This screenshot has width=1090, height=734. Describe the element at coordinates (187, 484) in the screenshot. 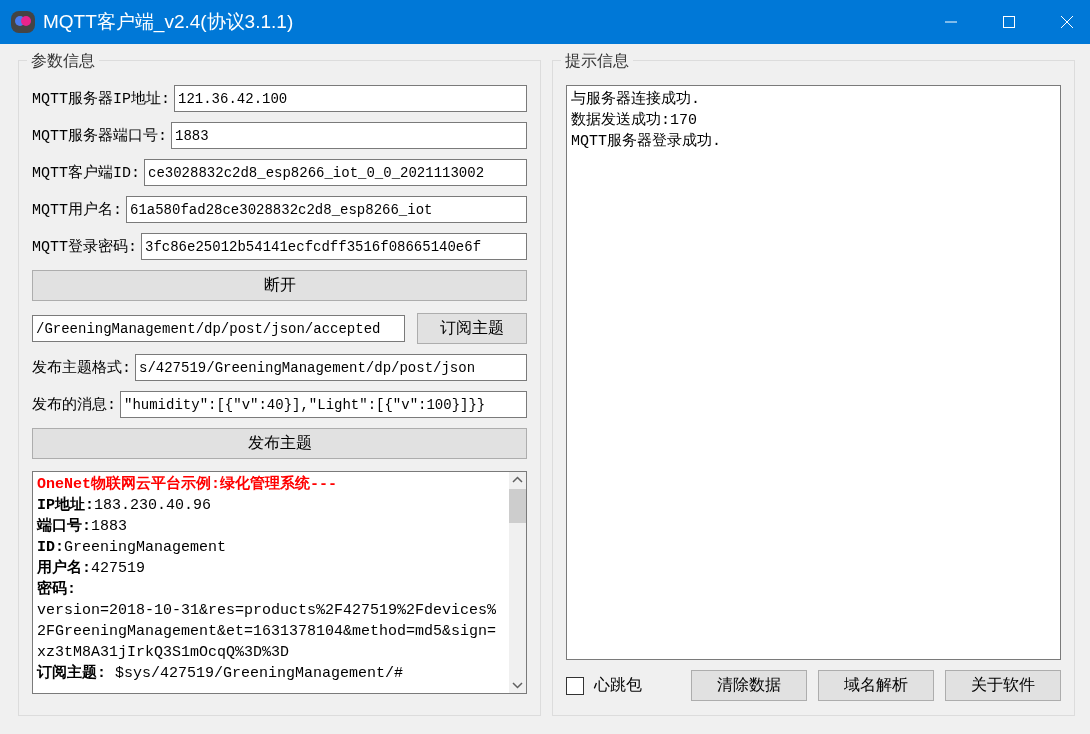

I see `log-heading: OneNet物联网云平台示例:绿化管理系统---` at that location.